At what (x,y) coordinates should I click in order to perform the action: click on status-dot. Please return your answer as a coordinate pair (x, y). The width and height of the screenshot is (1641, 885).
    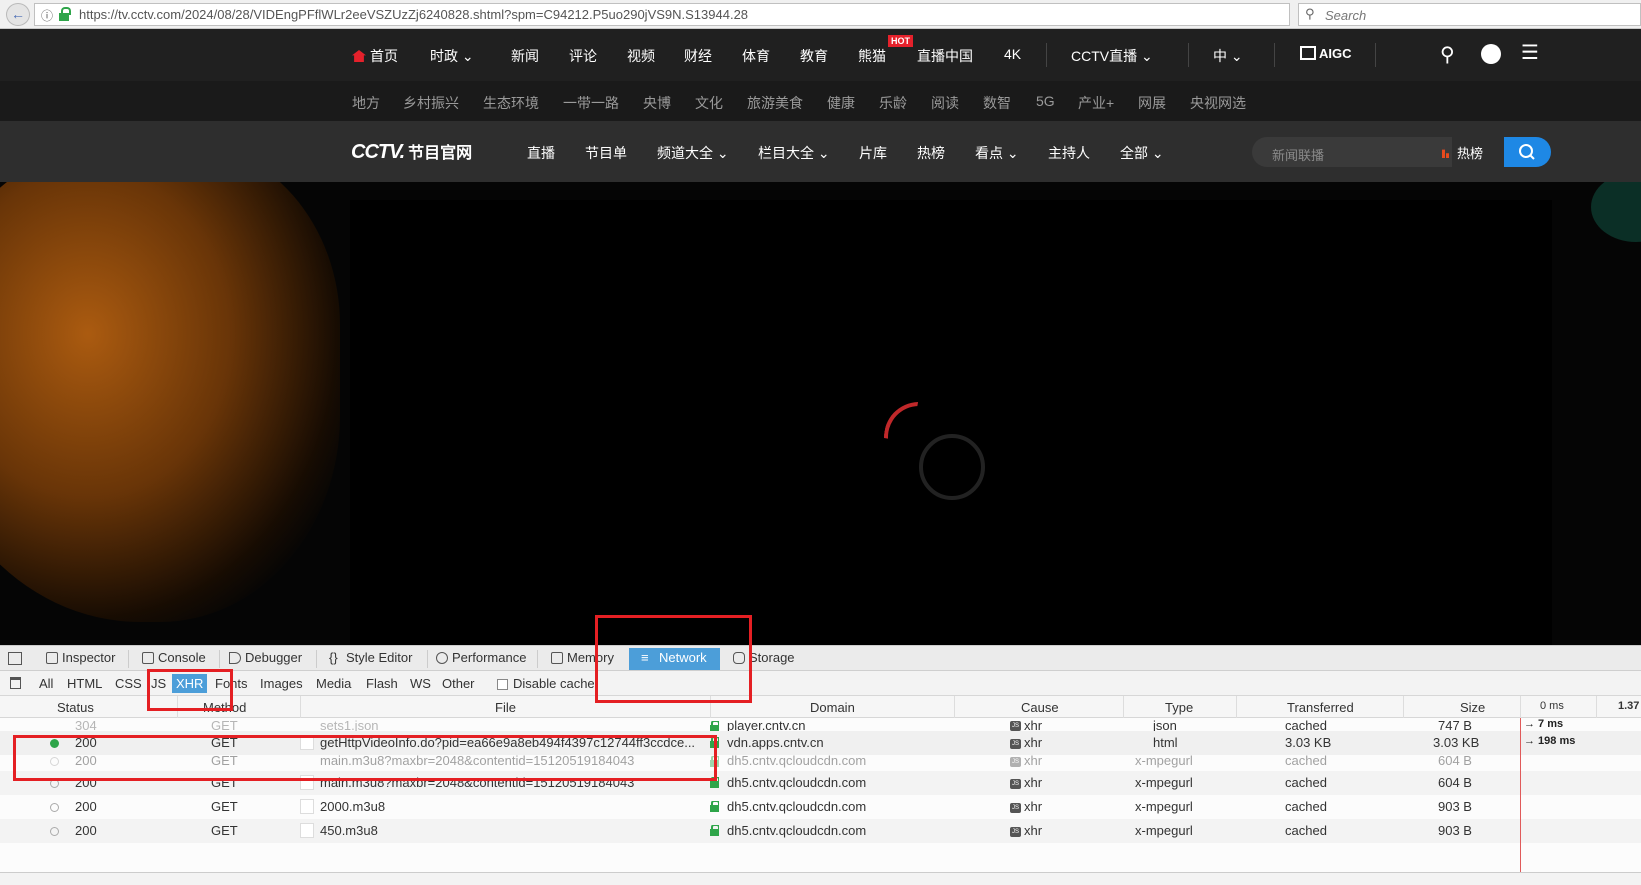
    Looking at the image, I should click on (54, 831).